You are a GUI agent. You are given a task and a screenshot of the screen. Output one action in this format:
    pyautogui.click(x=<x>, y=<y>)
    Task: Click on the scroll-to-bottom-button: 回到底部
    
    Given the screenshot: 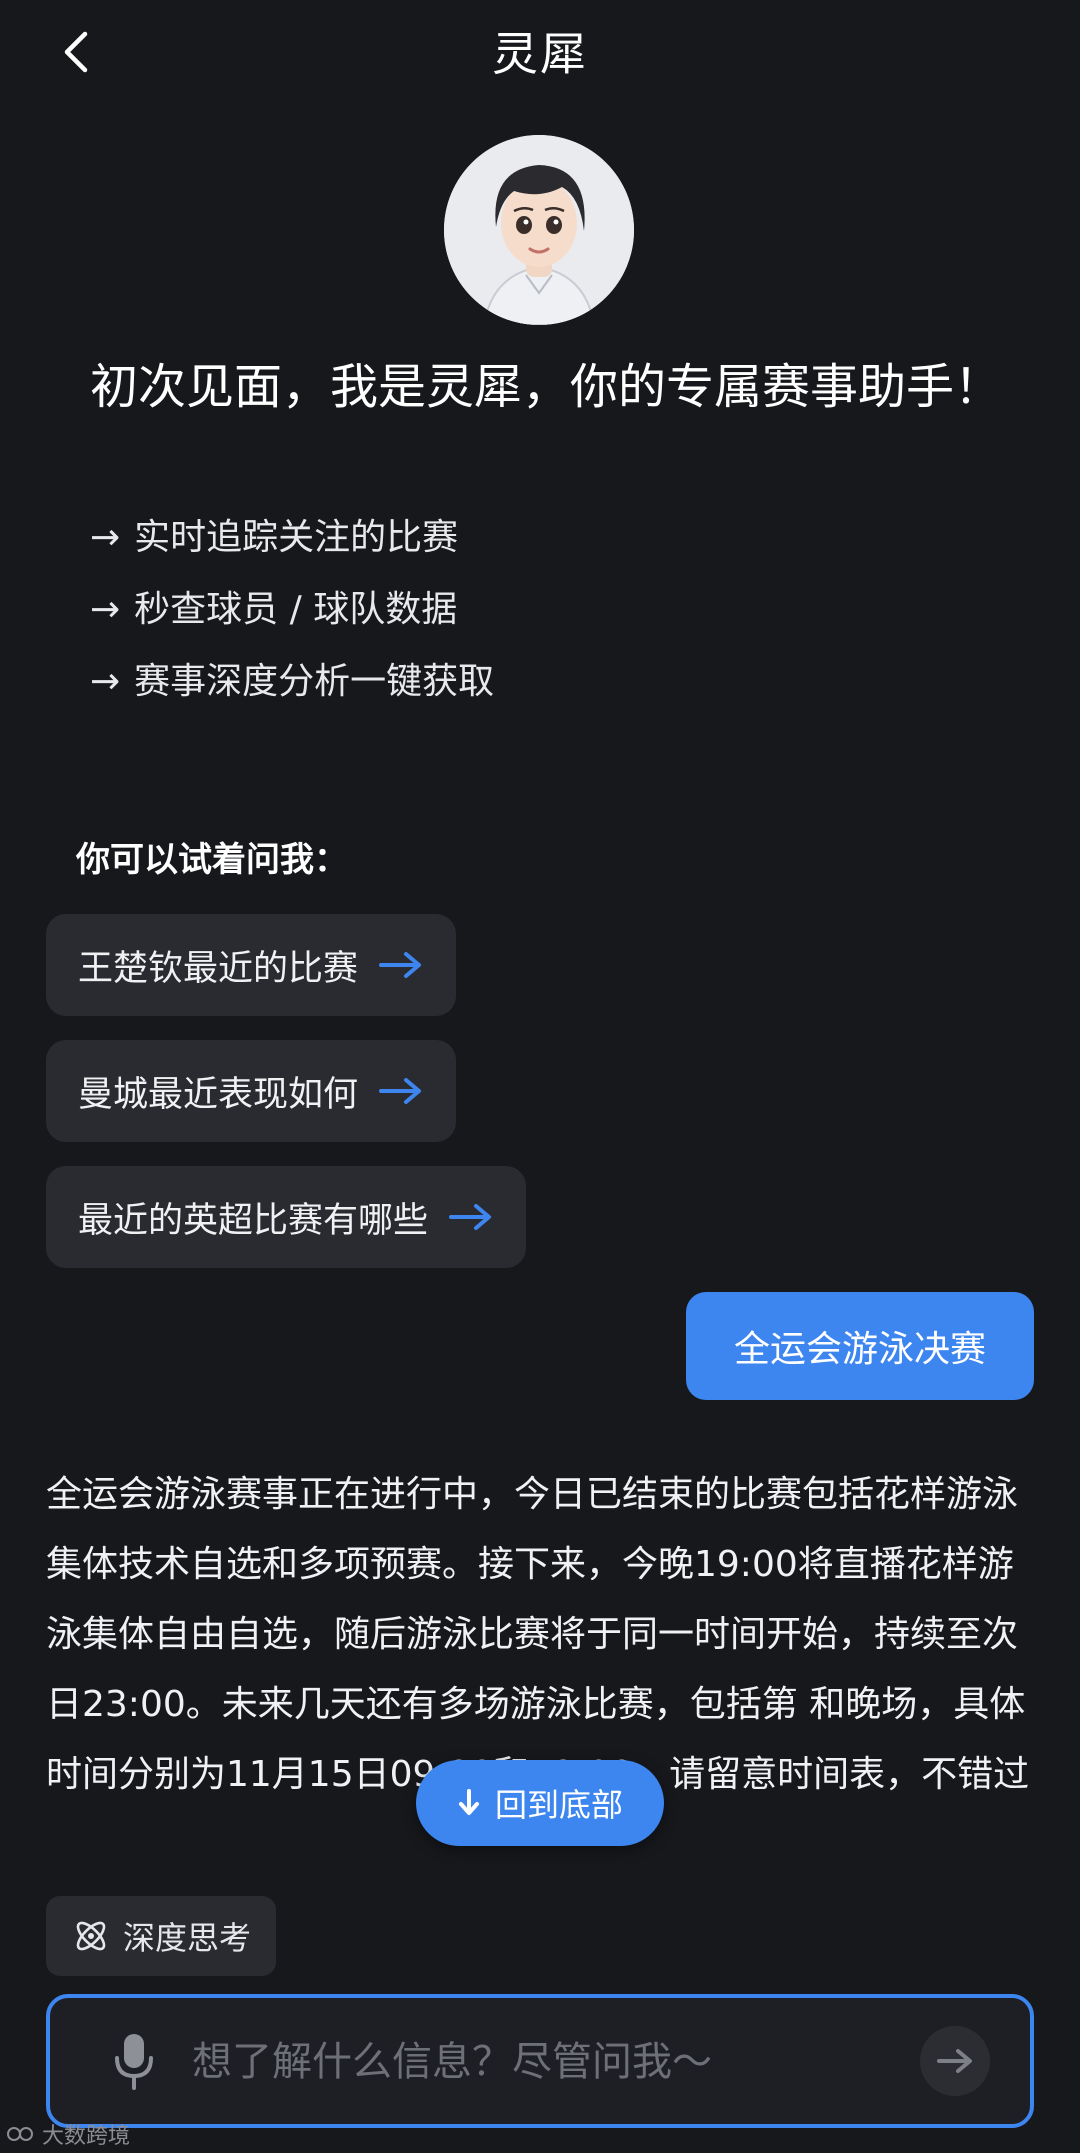 What is the action you would take?
    pyautogui.click(x=540, y=1803)
    